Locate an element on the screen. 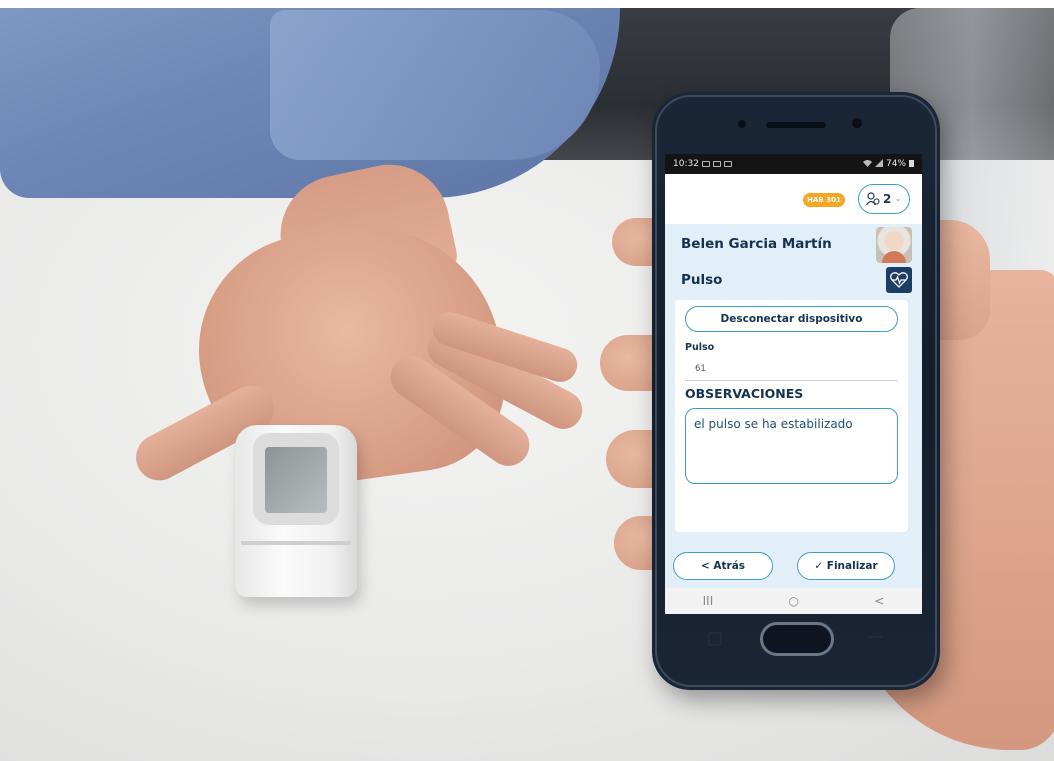 The width and height of the screenshot is (1054, 761). battery-percent: 74% is located at coordinates (895, 164).